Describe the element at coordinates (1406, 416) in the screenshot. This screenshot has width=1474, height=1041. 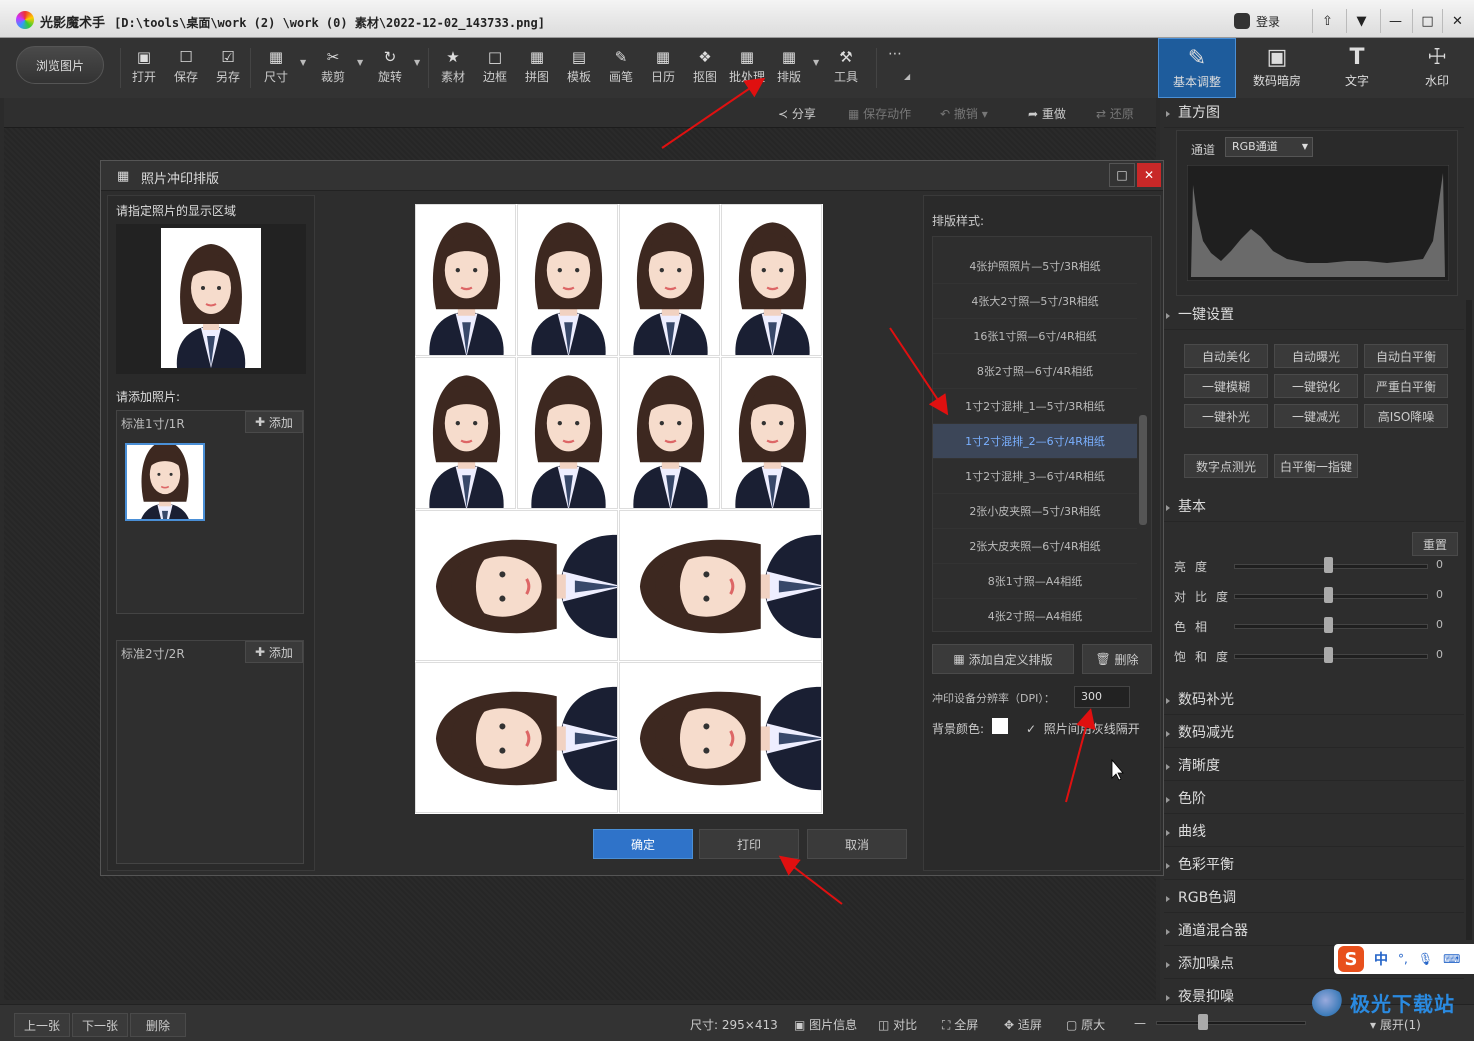
I see `oneclick-button: 高ISO降噪` at that location.